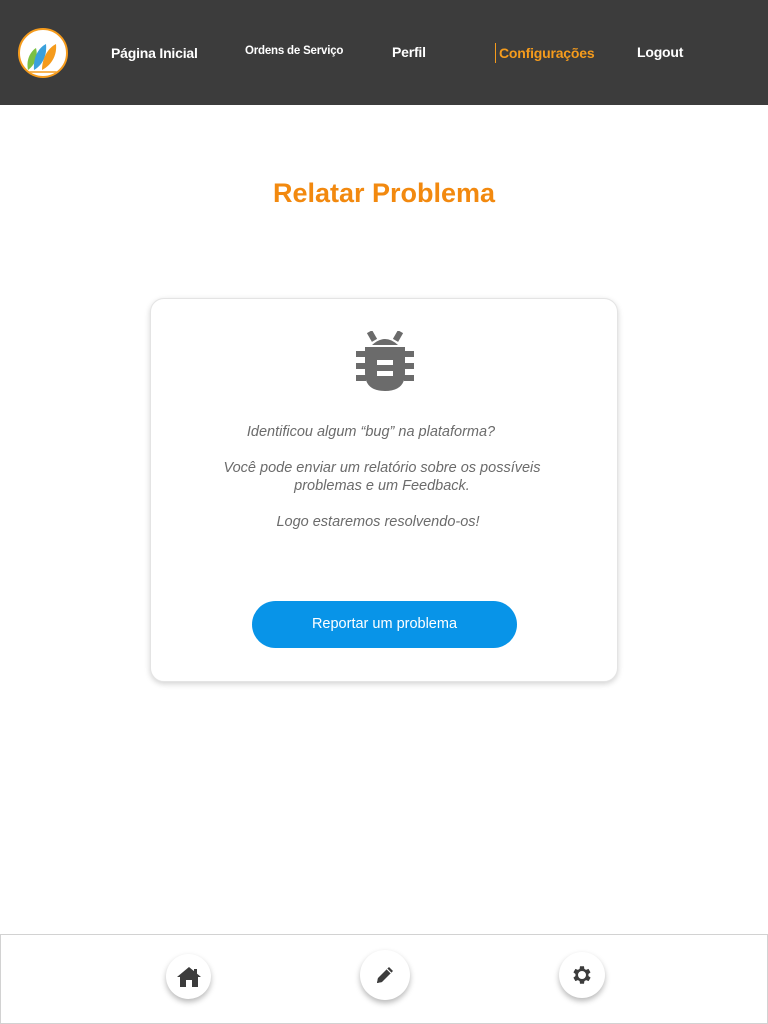 This screenshot has width=768, height=1024. I want to click on bug-icon, so click(385, 361).